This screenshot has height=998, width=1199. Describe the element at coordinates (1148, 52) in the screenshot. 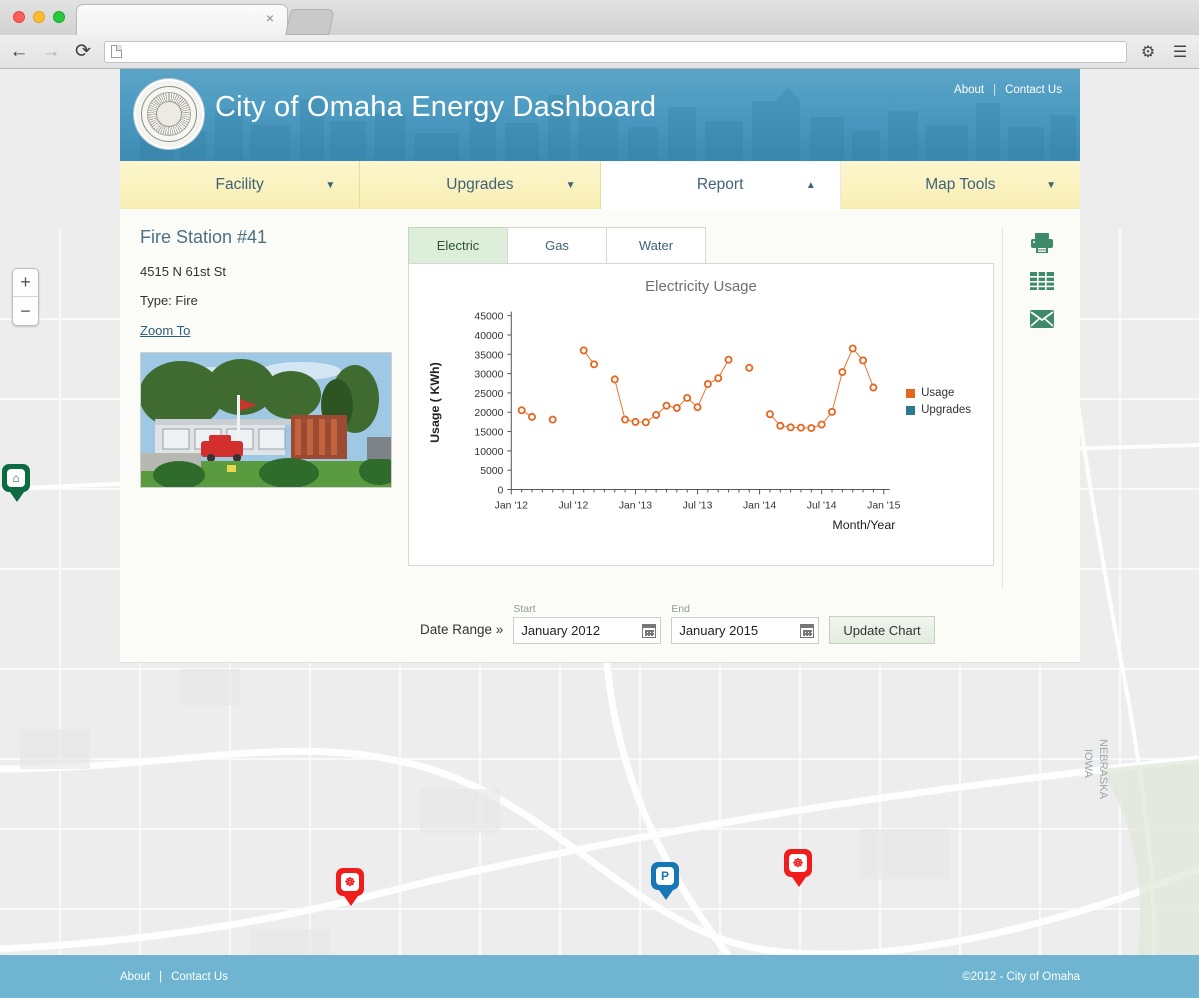

I see `gear-icon: ⚙` at that location.